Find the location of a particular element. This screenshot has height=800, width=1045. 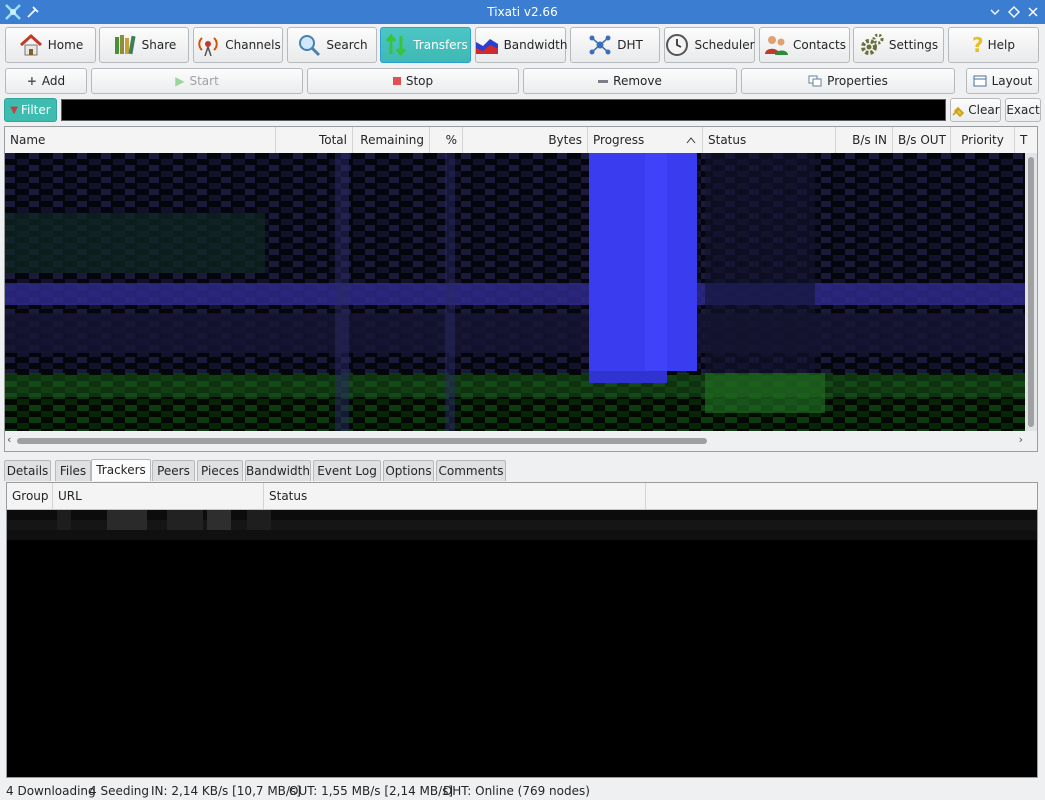

downloading-count: 4 Downloading is located at coordinates (51, 791).